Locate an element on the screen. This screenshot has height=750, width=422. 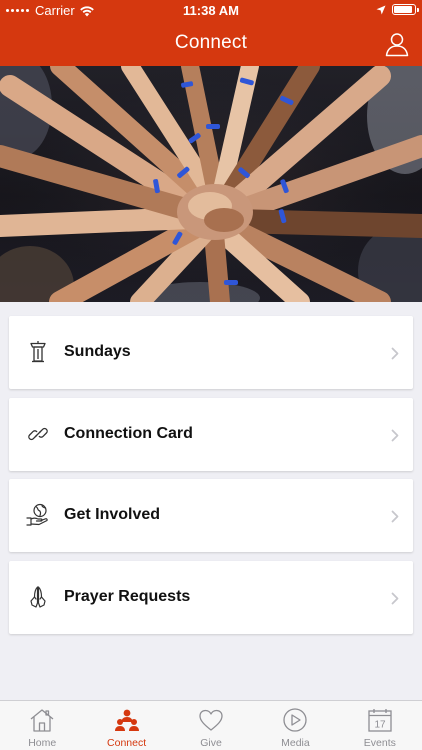
tab-events-label: Events is located at coordinates (379, 743).